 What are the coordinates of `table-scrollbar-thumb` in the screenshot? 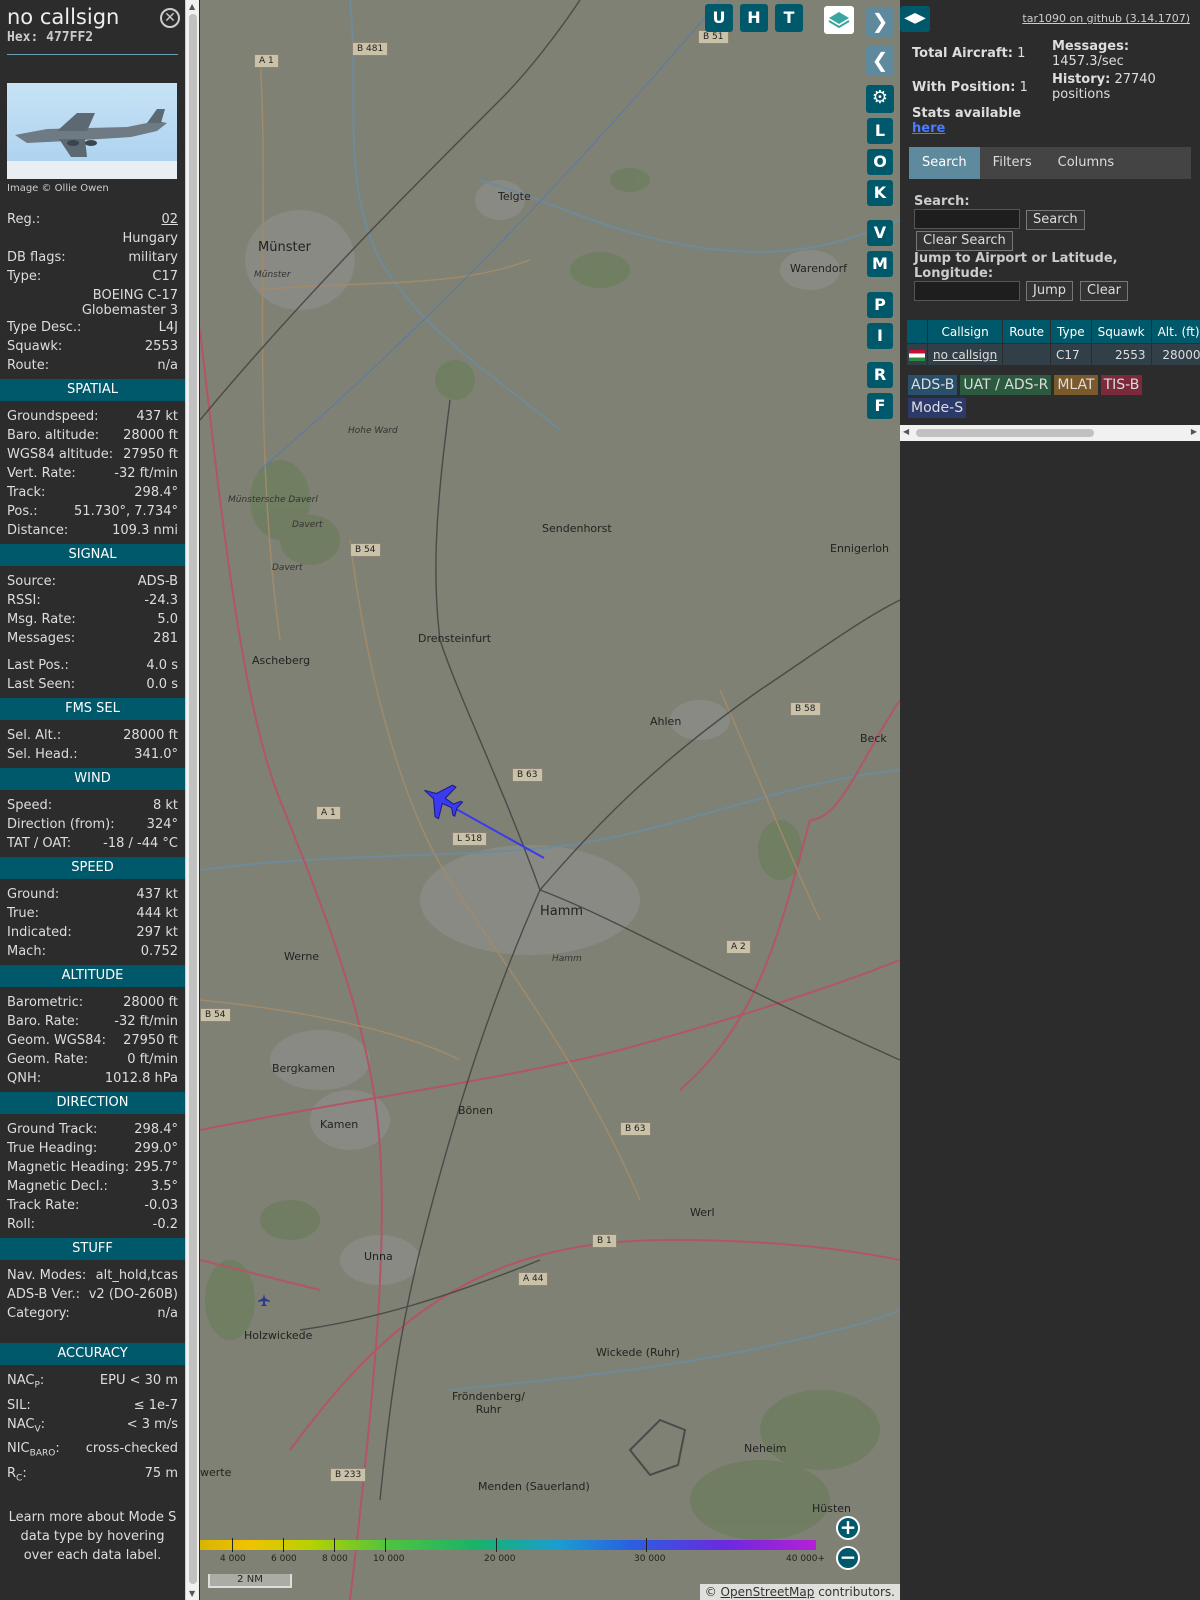 It's located at (1005, 433).